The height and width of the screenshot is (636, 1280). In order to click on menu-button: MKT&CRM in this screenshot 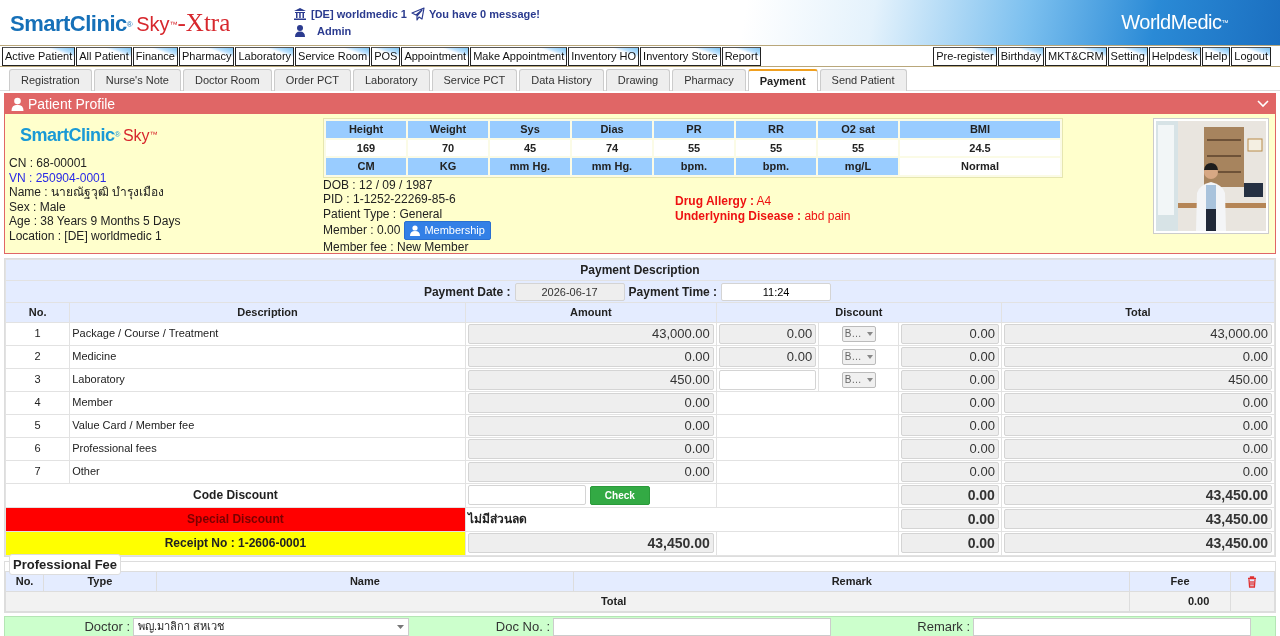, I will do `click(1076, 56)`.